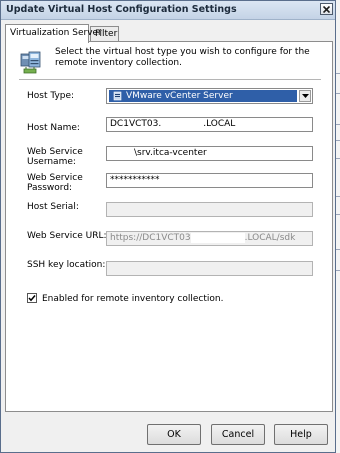 This screenshot has width=340, height=453. What do you see at coordinates (174, 434) in the screenshot?
I see `ok-button: OK` at bounding box center [174, 434].